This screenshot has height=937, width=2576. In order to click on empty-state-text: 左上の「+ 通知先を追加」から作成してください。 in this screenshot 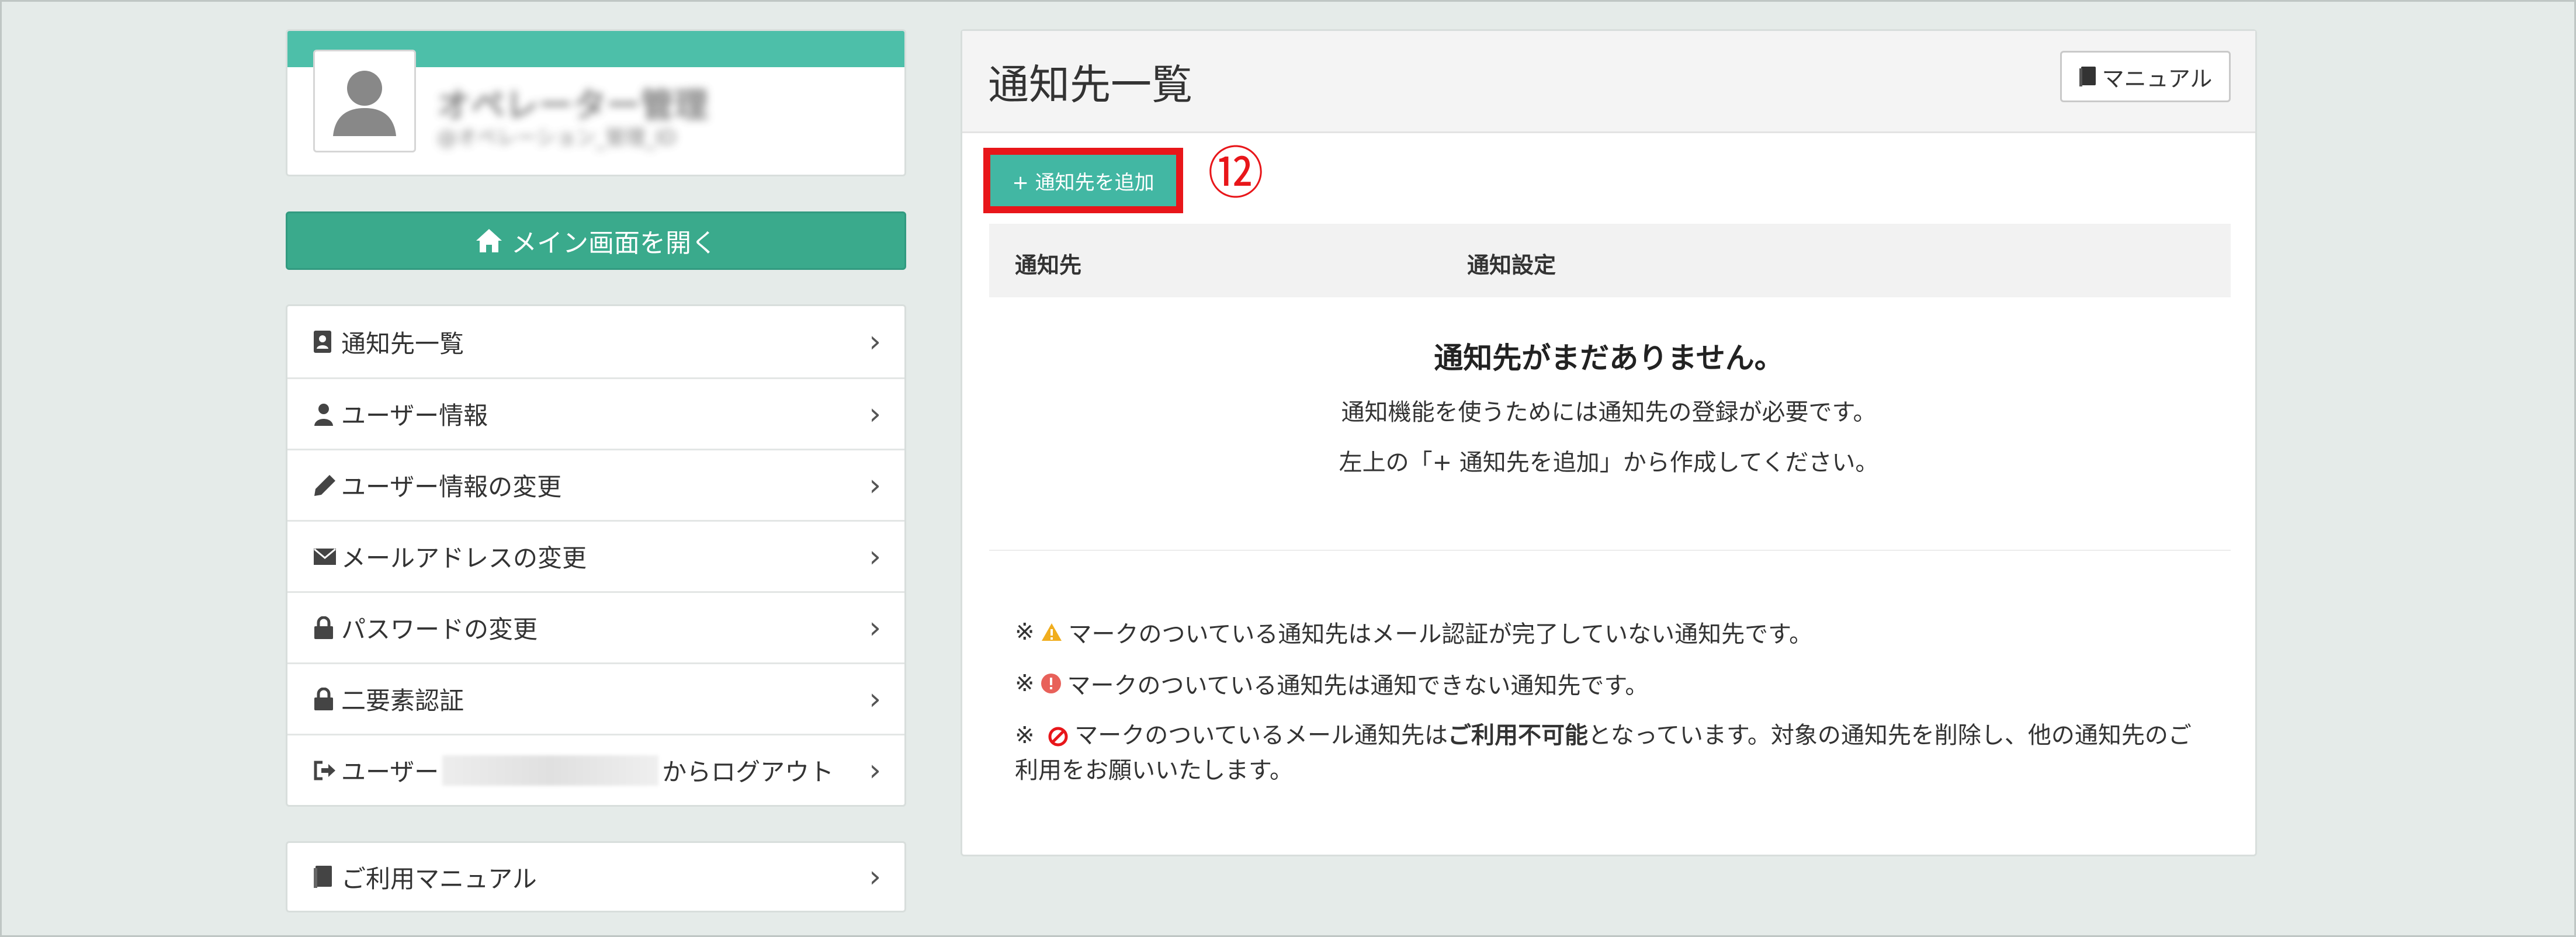, I will do `click(1609, 462)`.